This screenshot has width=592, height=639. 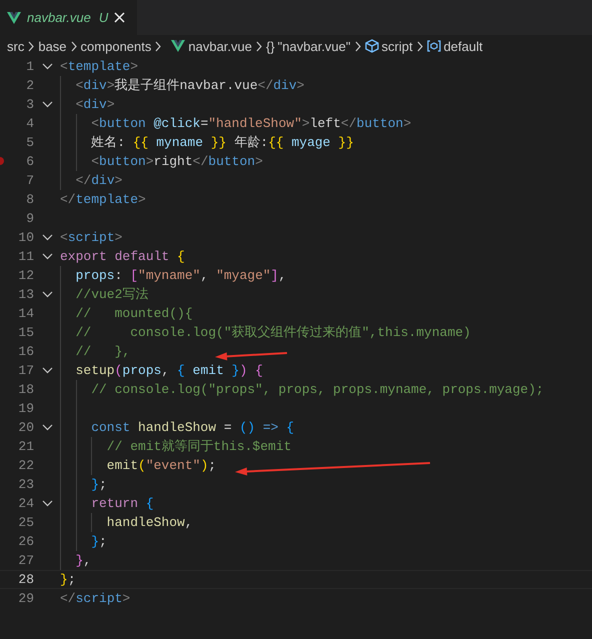 I want to click on breadcrumb-item: src, so click(x=15, y=46).